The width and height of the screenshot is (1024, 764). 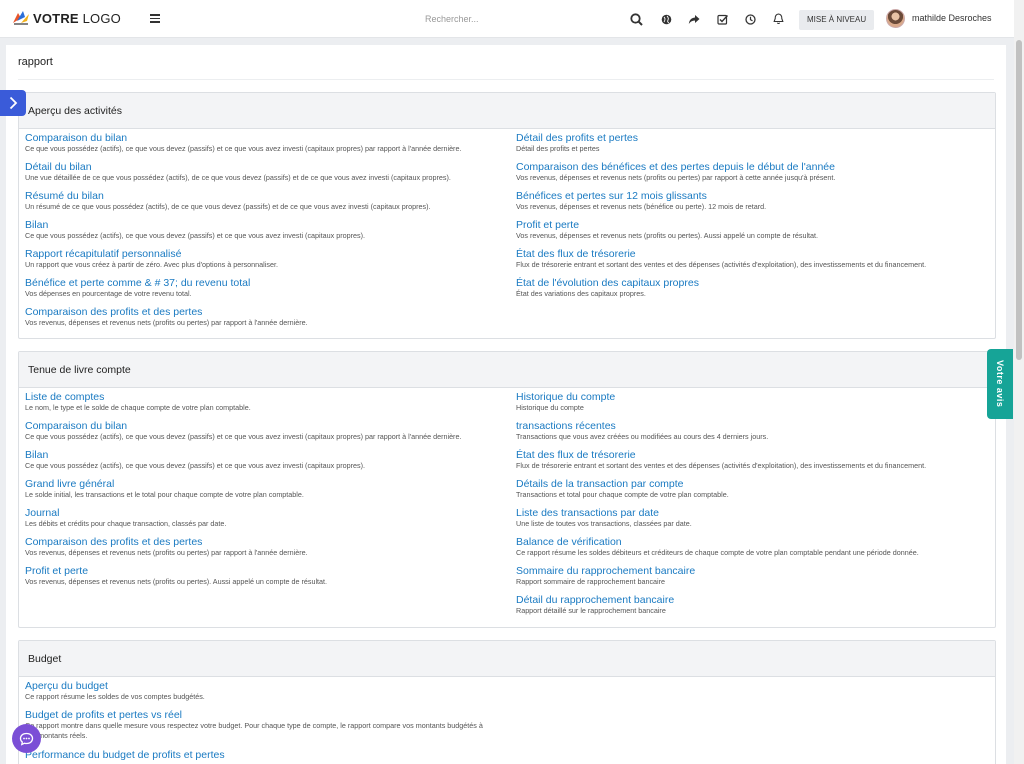 What do you see at coordinates (267, 484) in the screenshot?
I see `report-link: Grand livre général` at bounding box center [267, 484].